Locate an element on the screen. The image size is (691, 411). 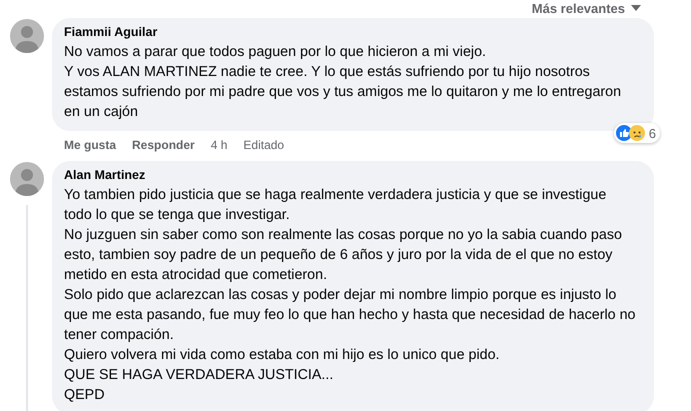
reactions-badge: 6 is located at coordinates (637, 133).